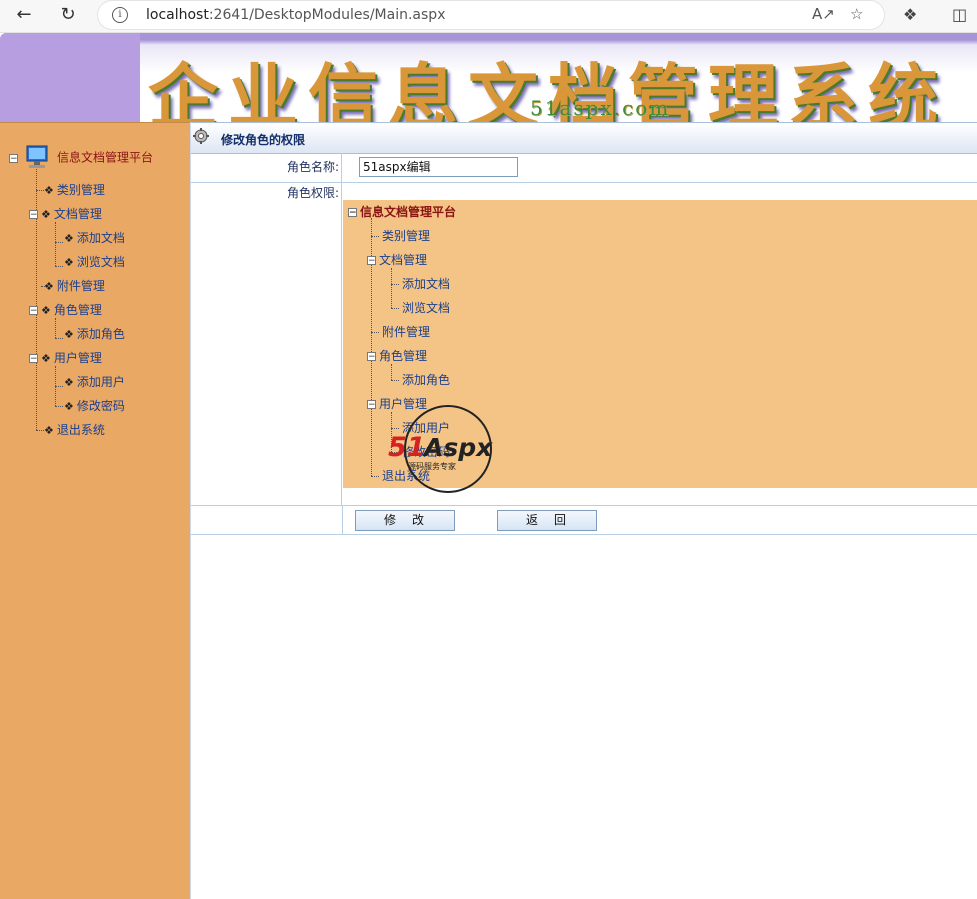 The image size is (977, 899). Describe the element at coordinates (74, 190) in the screenshot. I see `nav-item-category: ❖ 类别管理` at that location.